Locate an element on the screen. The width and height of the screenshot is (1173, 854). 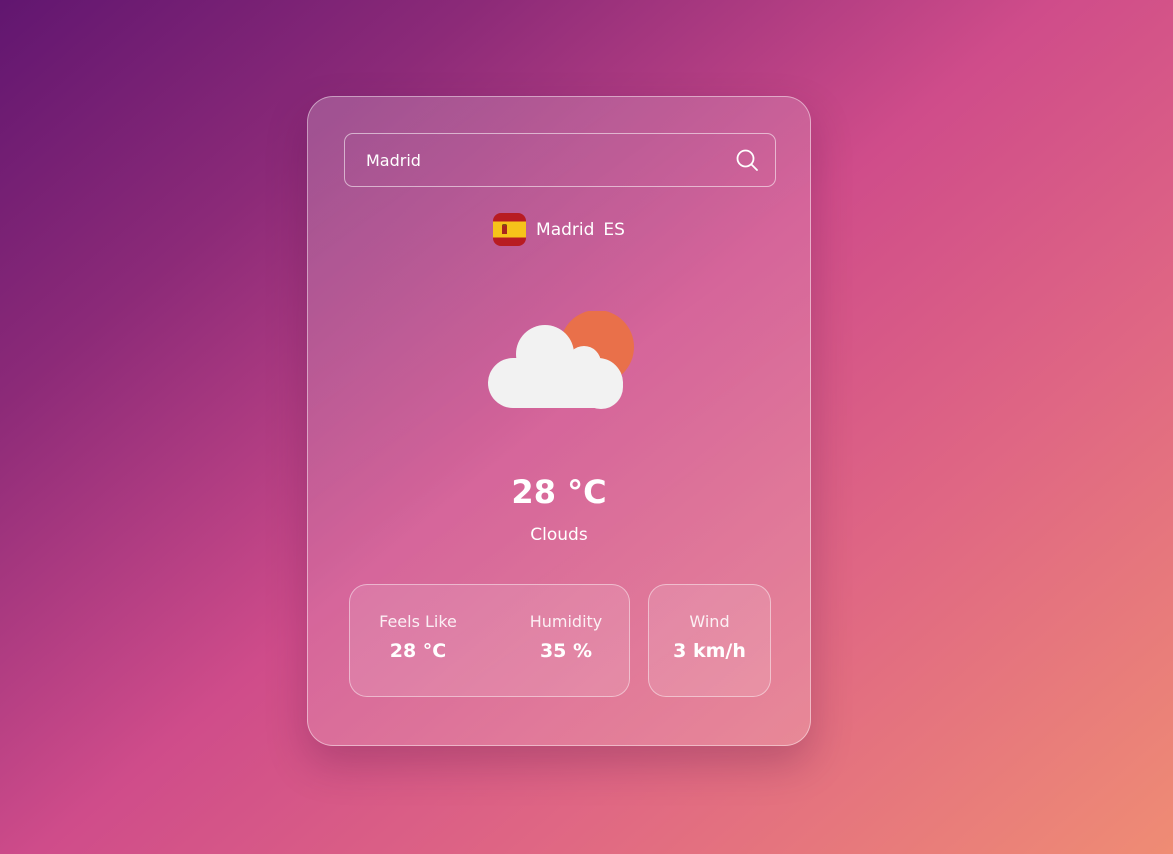
weather-description: Clouds is located at coordinates (559, 535).